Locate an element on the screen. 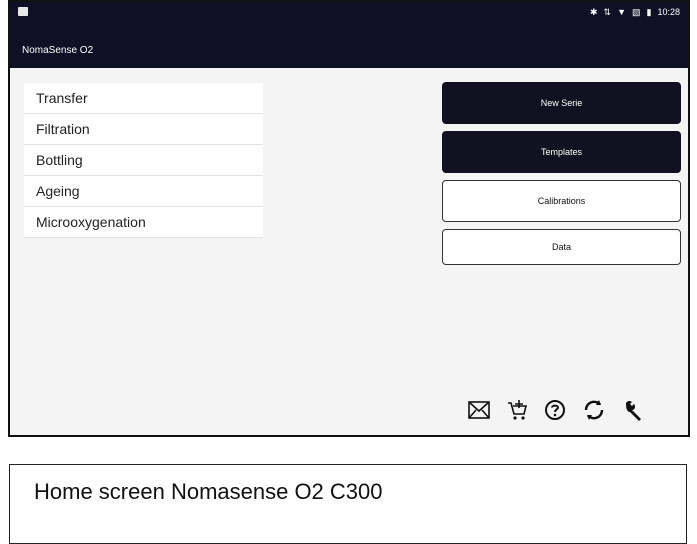 Image resolution: width=697 pixels, height=544 pixels. menu-item-bottling: Bottling is located at coordinates (143, 160).